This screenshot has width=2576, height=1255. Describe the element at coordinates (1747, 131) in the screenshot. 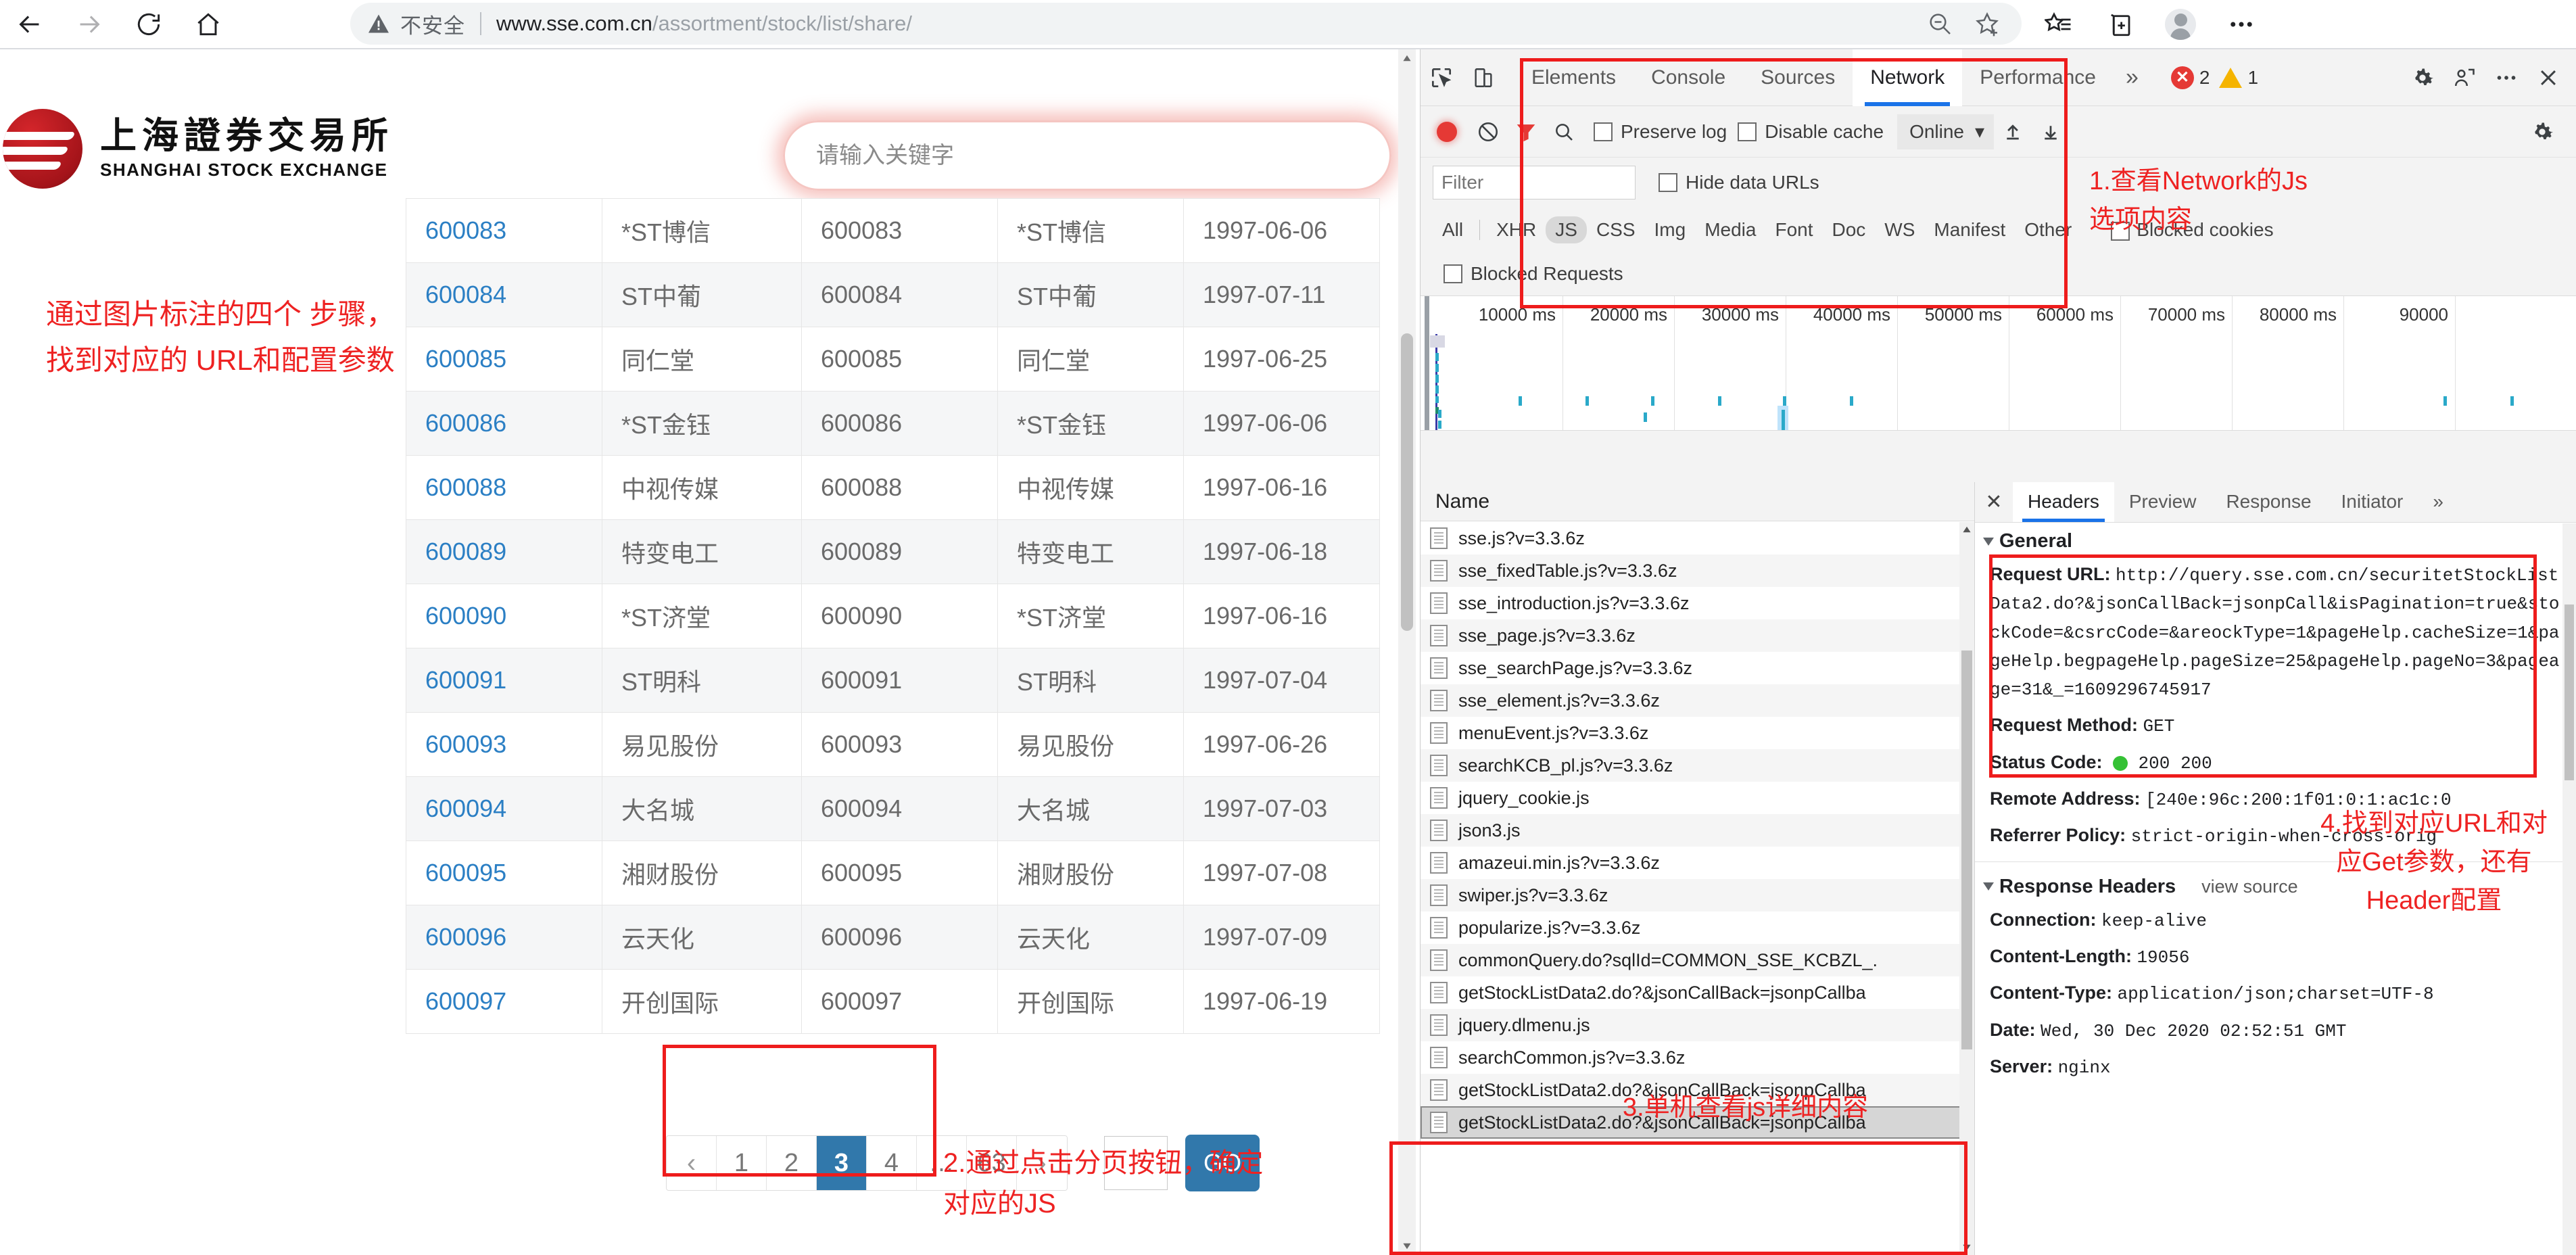

I see `disable-cache-box-icon` at that location.